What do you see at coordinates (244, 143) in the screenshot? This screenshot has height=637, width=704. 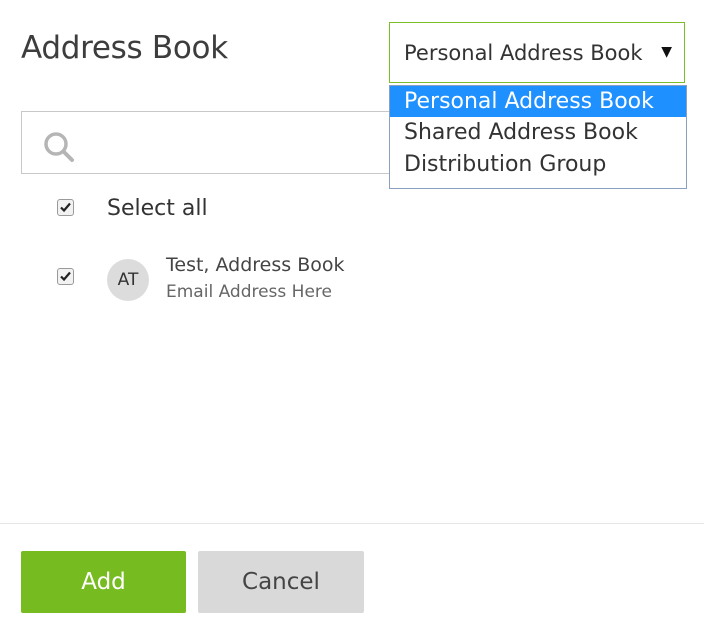 I see `search-input` at bounding box center [244, 143].